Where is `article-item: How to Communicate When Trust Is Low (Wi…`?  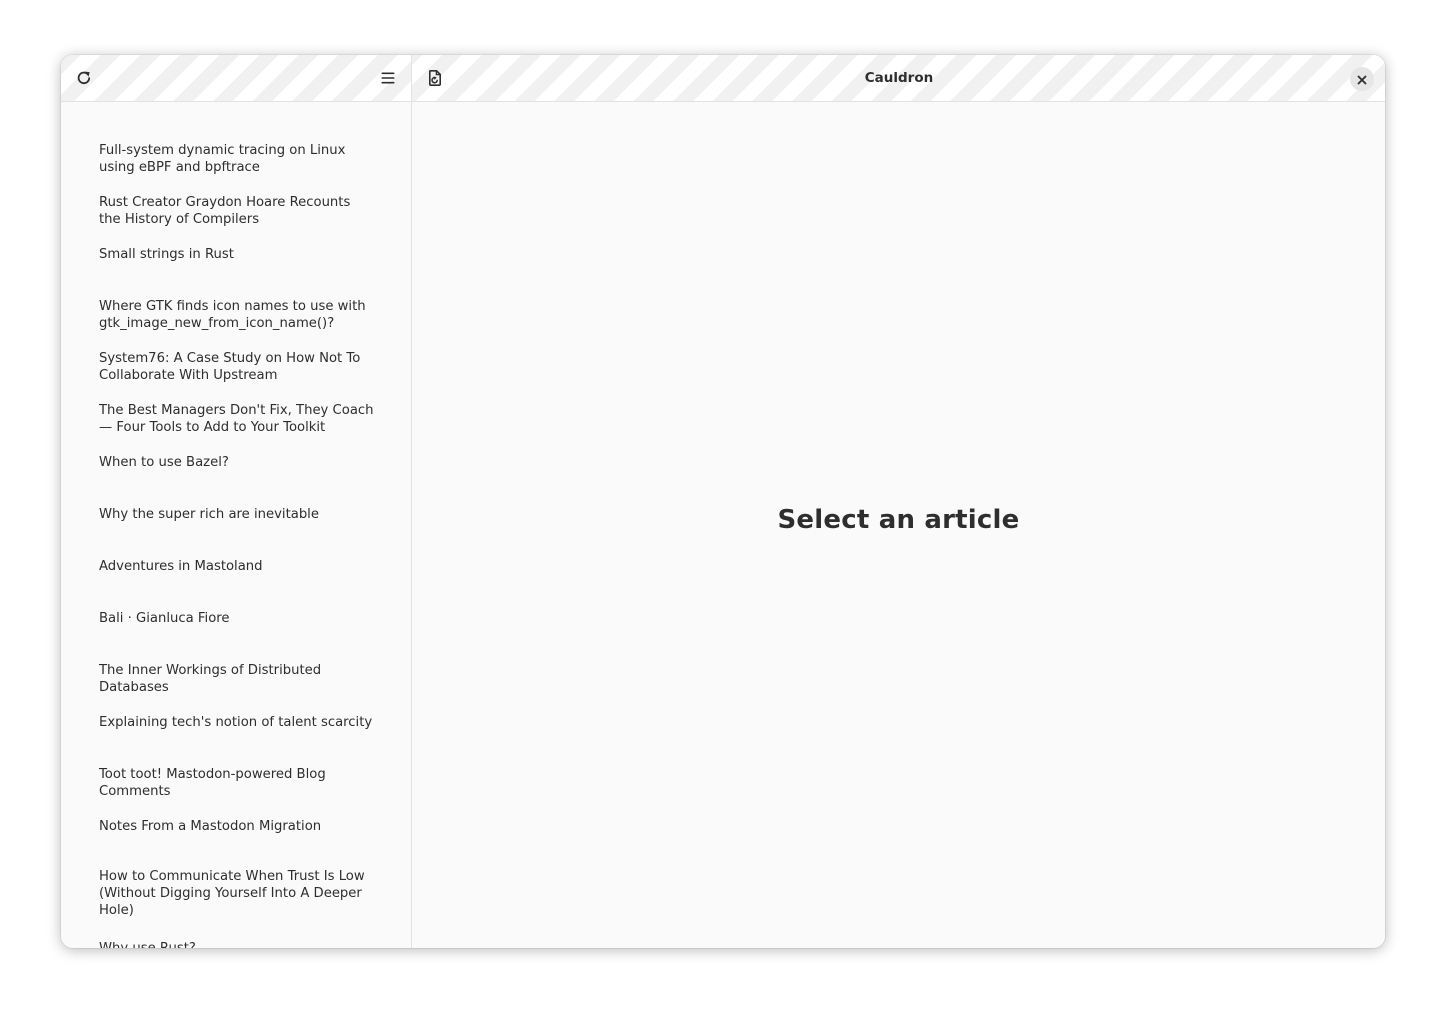 article-item: How to Communicate When Trust Is Low (Wi… is located at coordinates (237, 893).